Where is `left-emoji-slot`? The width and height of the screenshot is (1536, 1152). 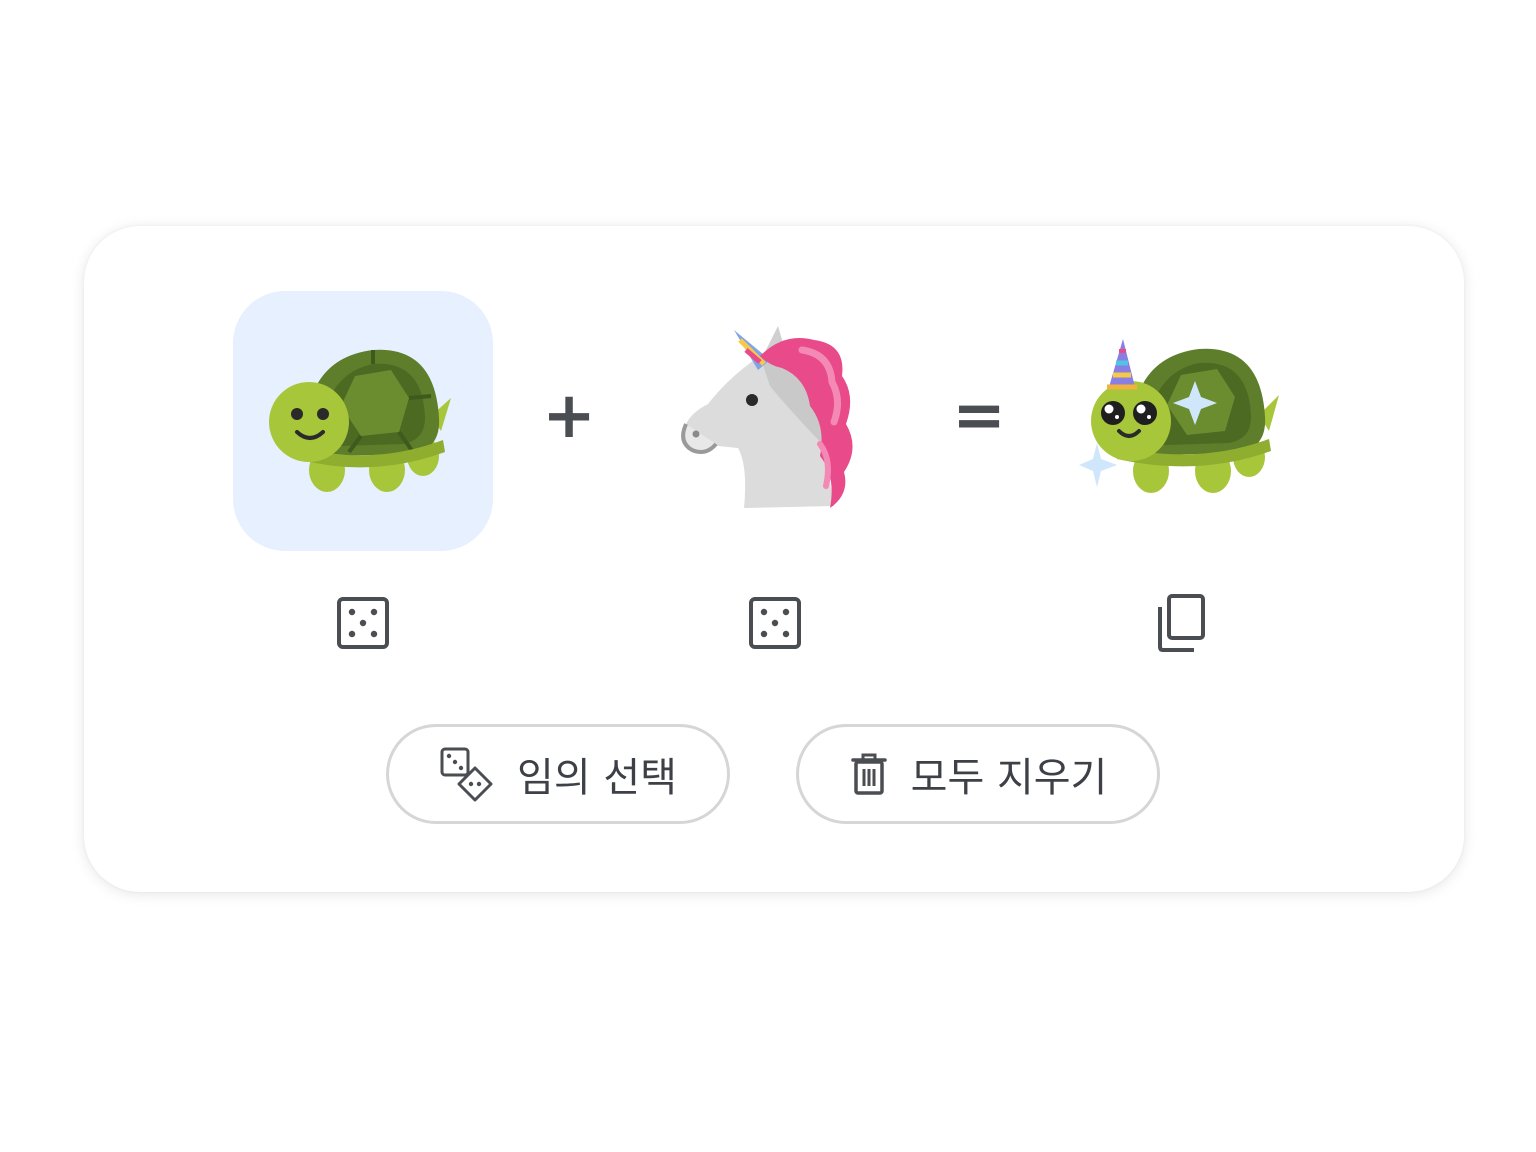
left-emoji-slot is located at coordinates (363, 421).